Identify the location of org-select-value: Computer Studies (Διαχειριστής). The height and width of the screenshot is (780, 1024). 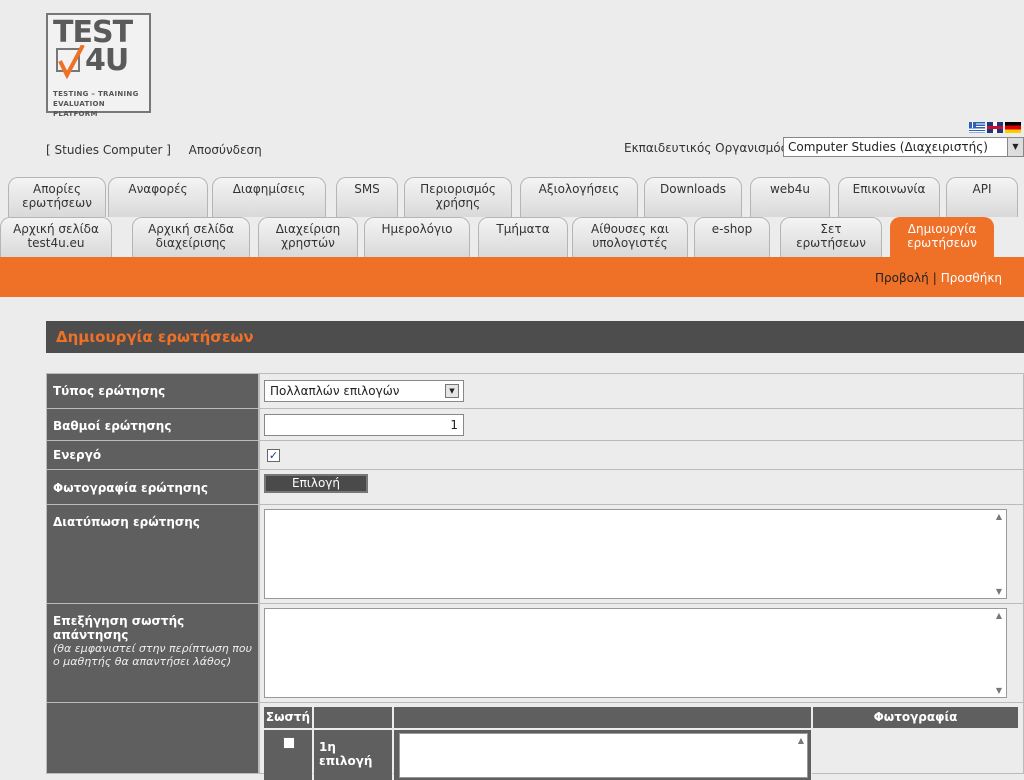
(888, 147).